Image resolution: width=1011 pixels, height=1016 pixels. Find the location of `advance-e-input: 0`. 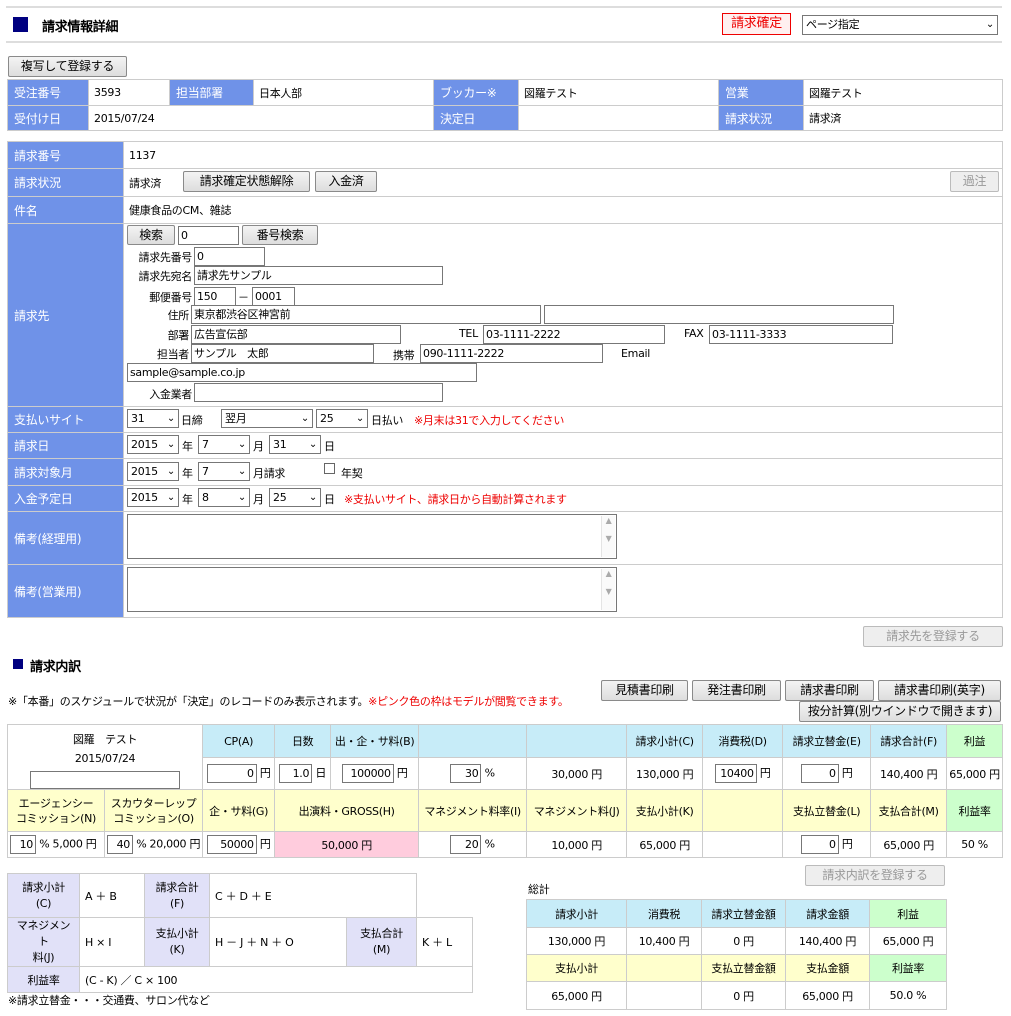

advance-e-input: 0 is located at coordinates (819, 773).